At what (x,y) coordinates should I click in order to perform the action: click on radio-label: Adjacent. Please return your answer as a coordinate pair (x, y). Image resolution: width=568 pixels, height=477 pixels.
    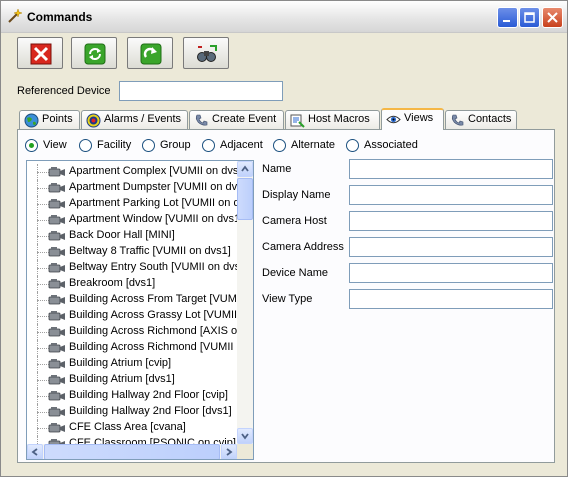
    Looking at the image, I should click on (241, 145).